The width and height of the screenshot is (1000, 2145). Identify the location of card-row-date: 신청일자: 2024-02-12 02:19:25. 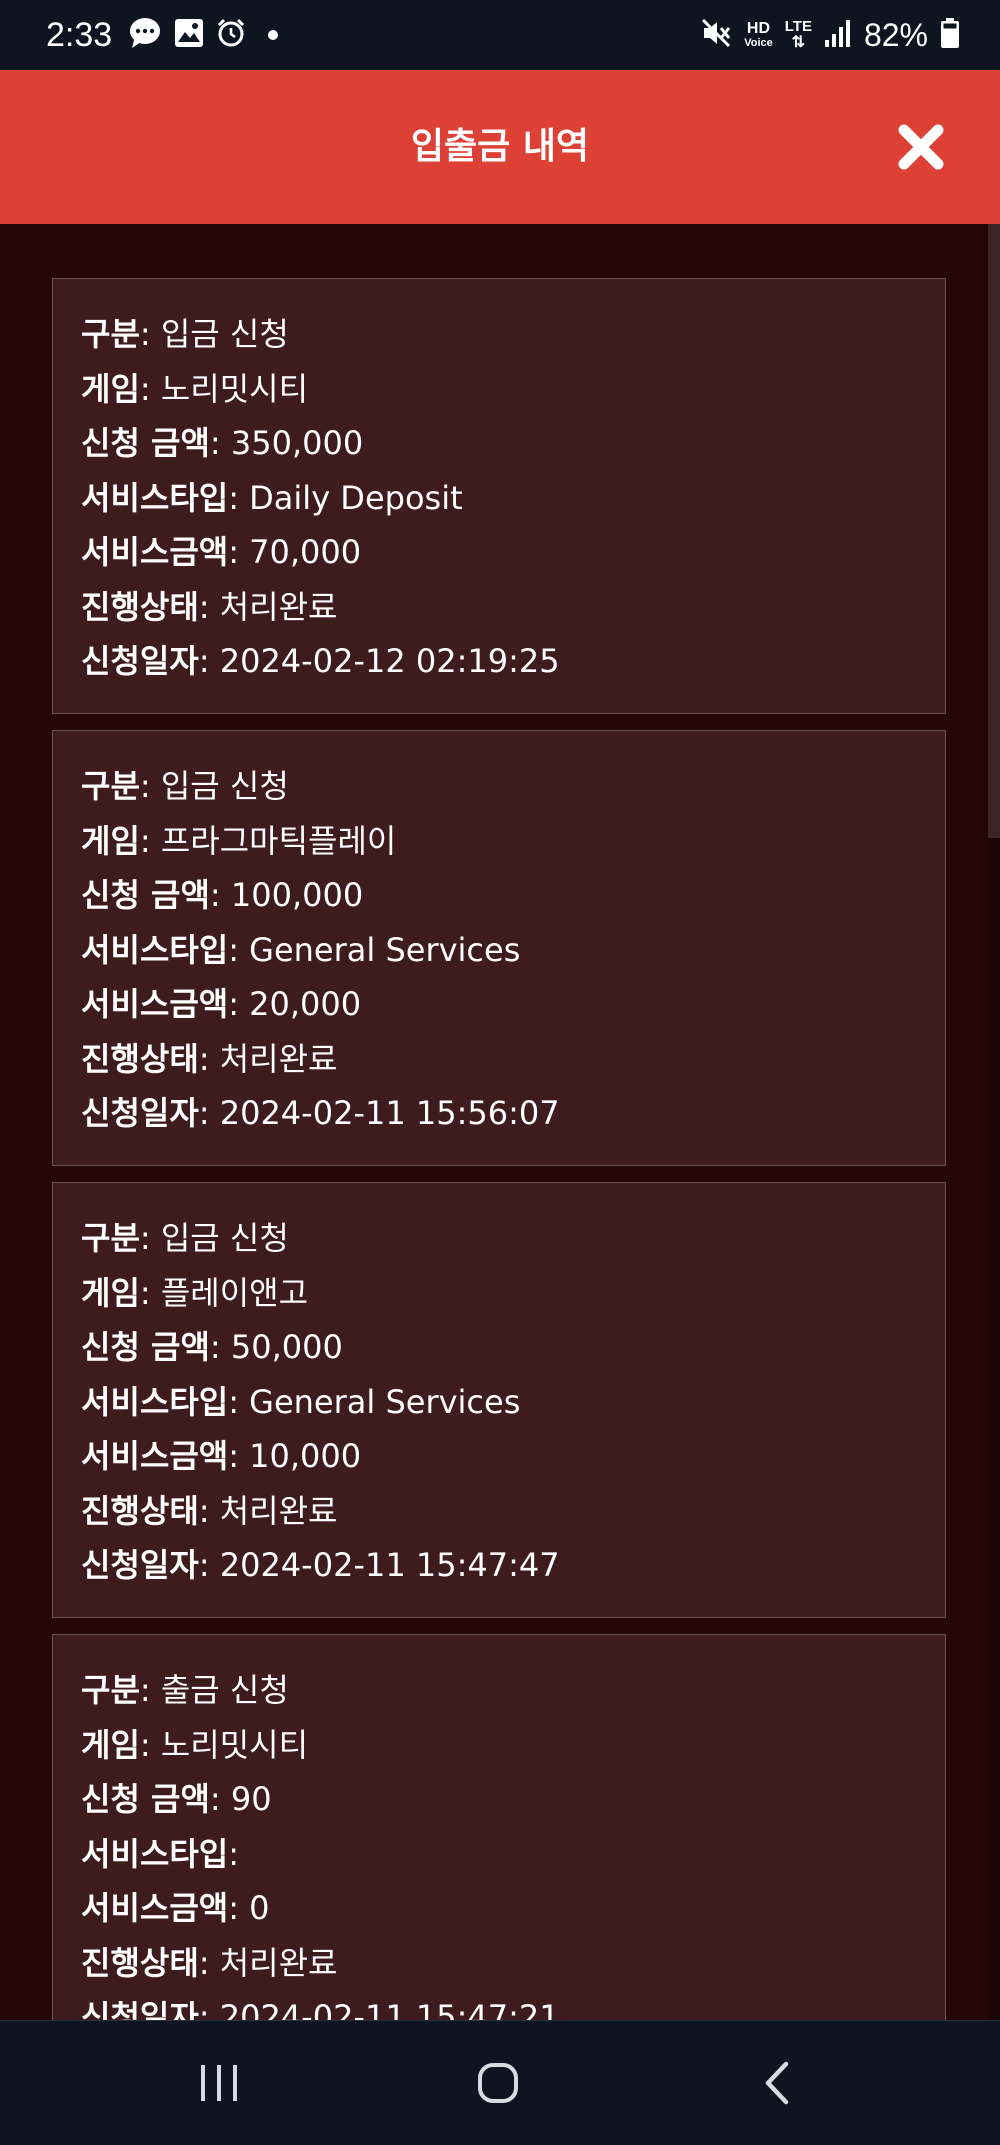
(320, 661).